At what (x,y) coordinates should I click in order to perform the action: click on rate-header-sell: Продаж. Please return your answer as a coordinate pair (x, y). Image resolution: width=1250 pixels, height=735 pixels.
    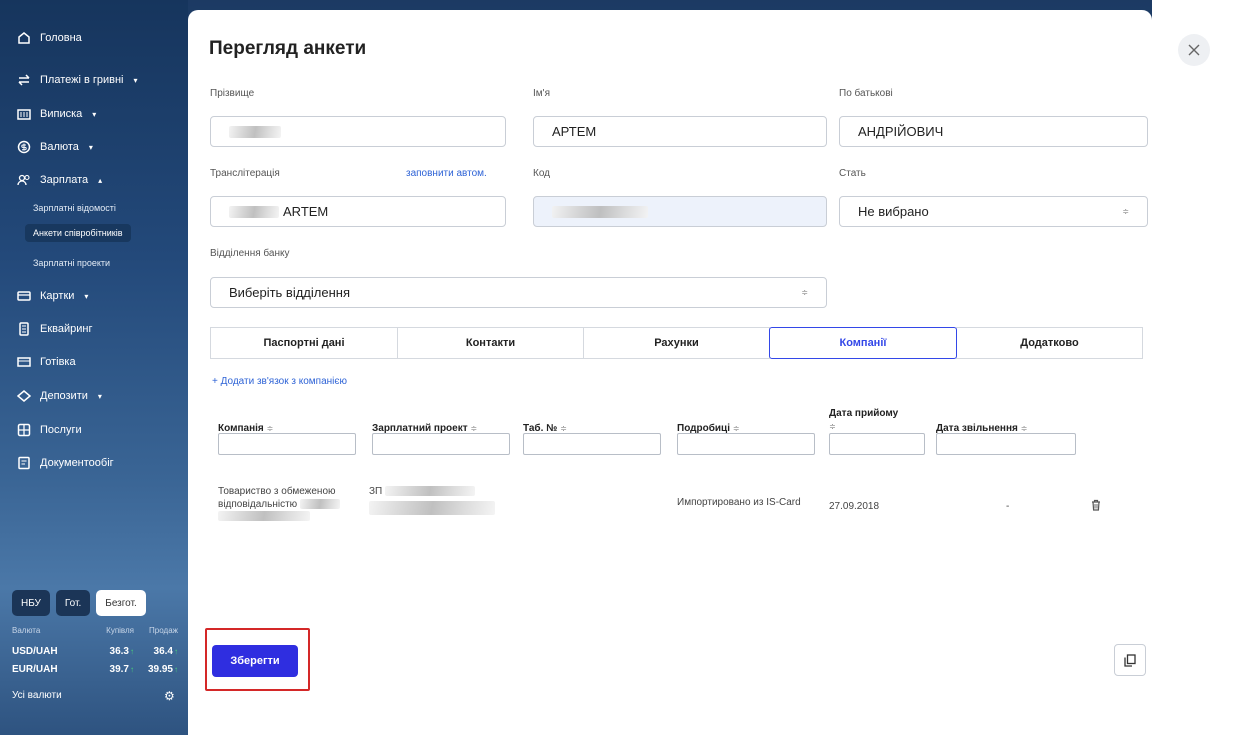
    Looking at the image, I should click on (163, 630).